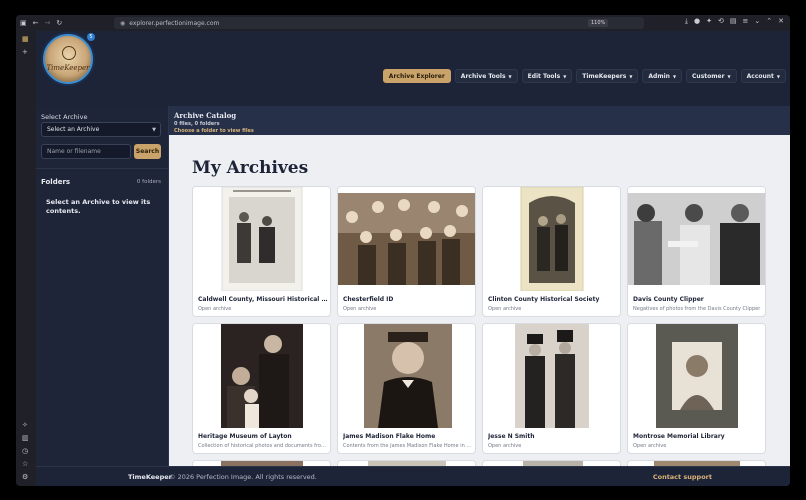 The image size is (806, 500). I want to click on address-bar: ◉ explorer.perfectionimage.com, so click(379, 23).